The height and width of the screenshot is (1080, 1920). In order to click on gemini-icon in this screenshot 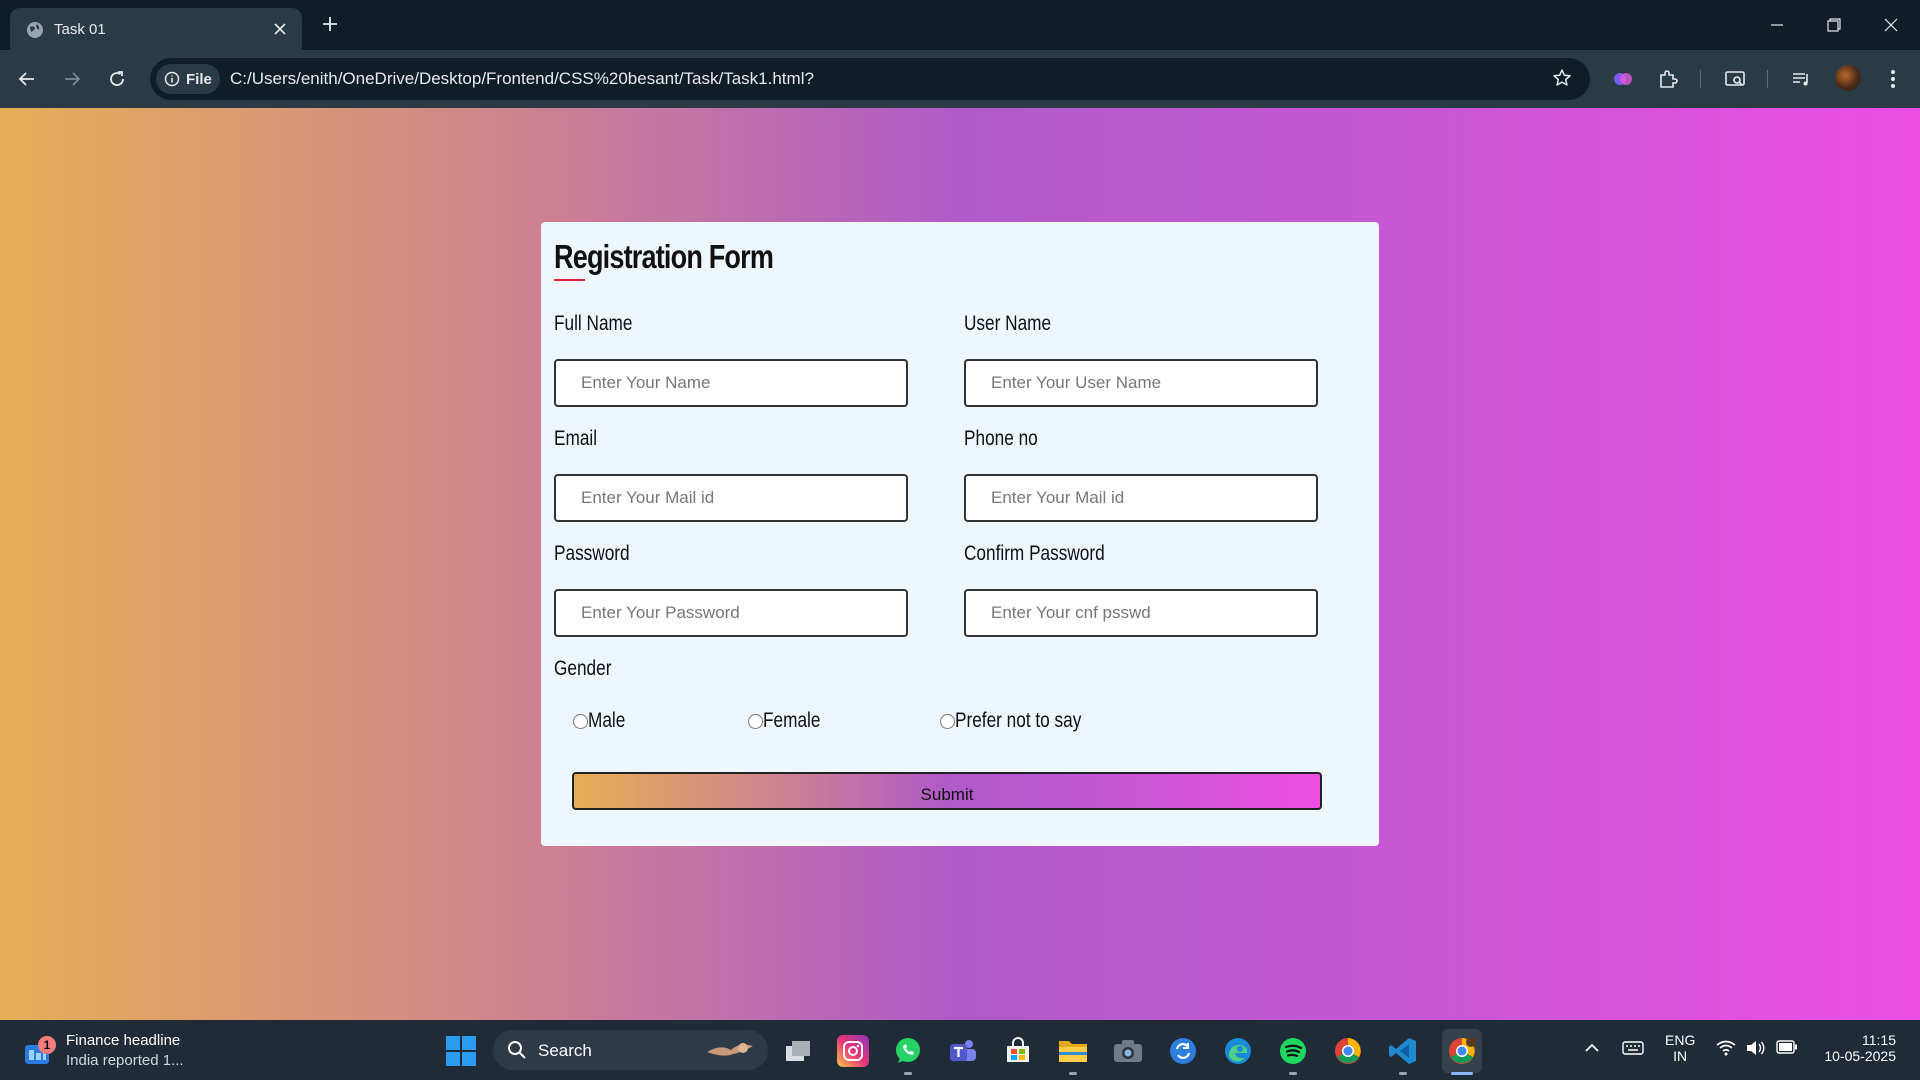, I will do `click(1623, 79)`.